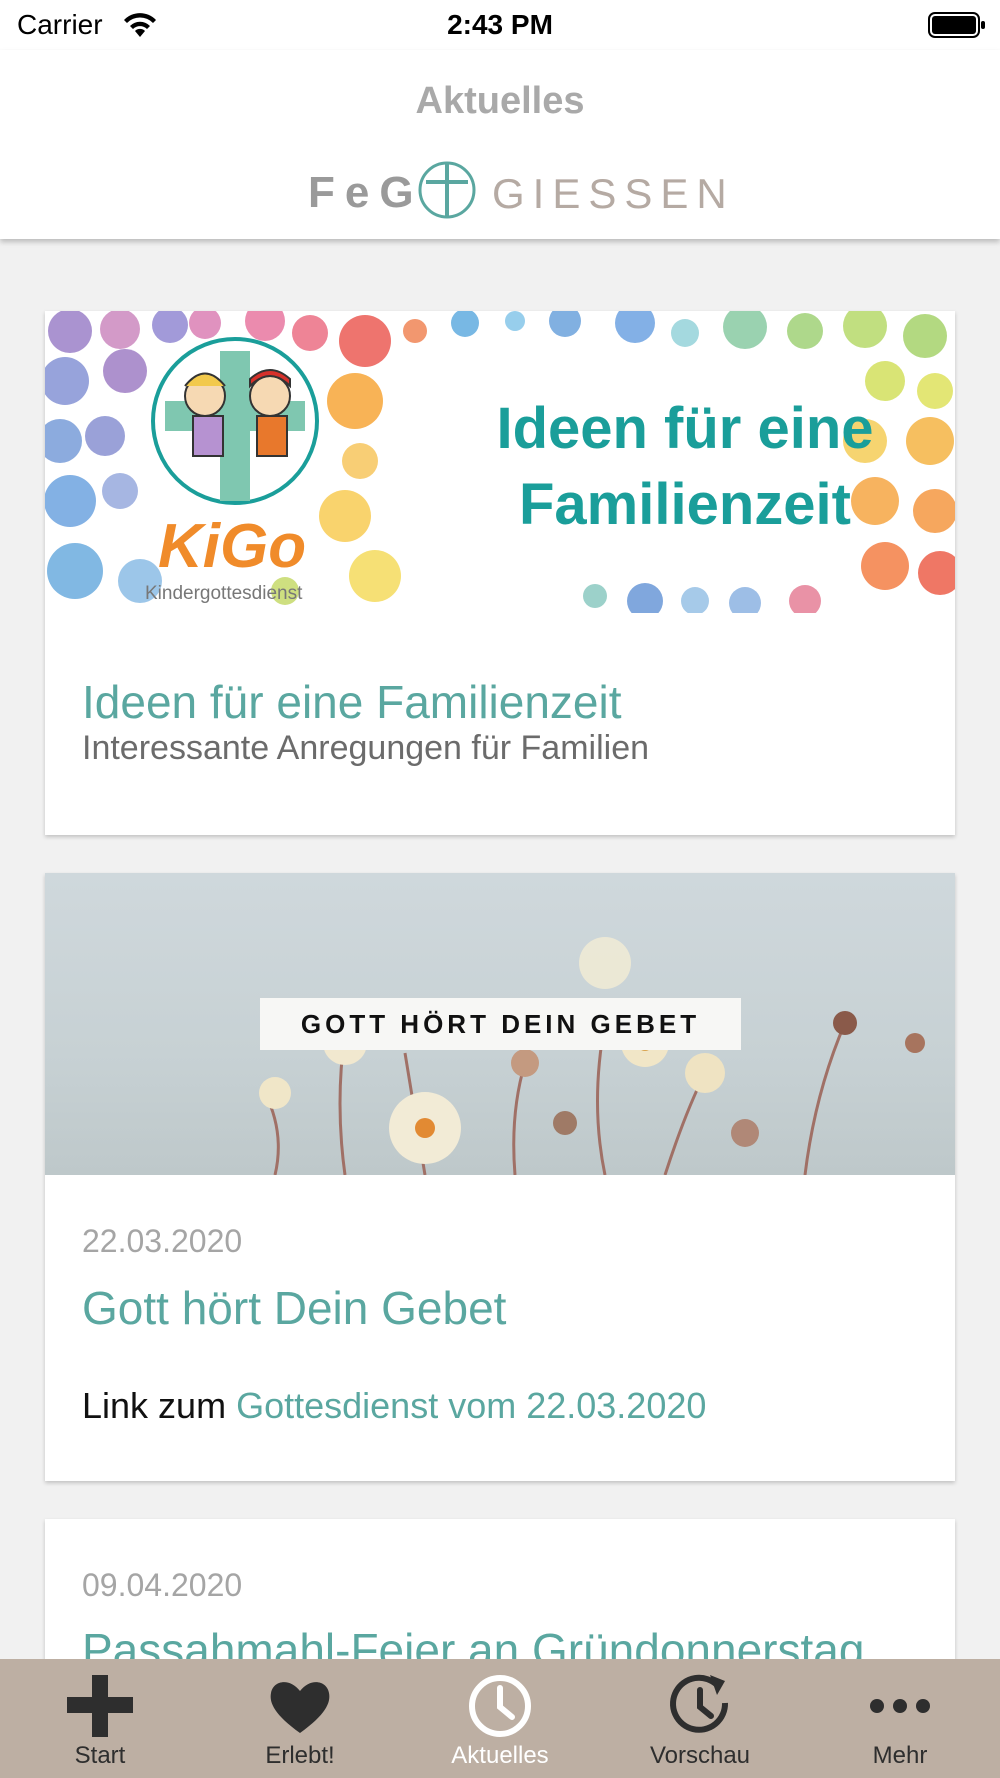 This screenshot has height=1778, width=1000. Describe the element at coordinates (100, 1755) in the screenshot. I see `tab-label: Start` at that location.